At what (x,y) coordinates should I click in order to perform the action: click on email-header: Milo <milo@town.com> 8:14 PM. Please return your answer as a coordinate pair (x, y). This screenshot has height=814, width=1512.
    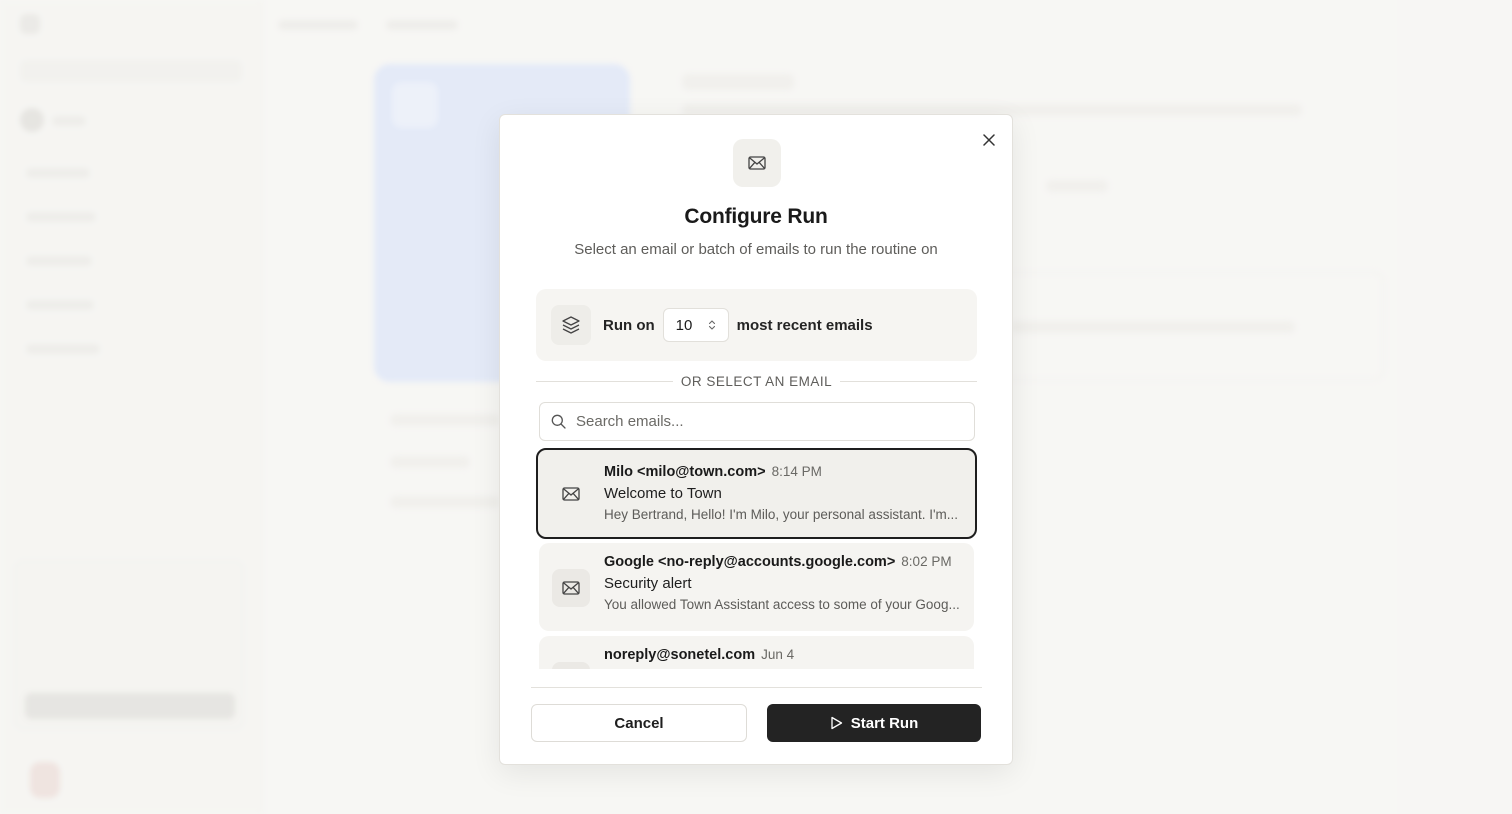
    Looking at the image, I should click on (783, 472).